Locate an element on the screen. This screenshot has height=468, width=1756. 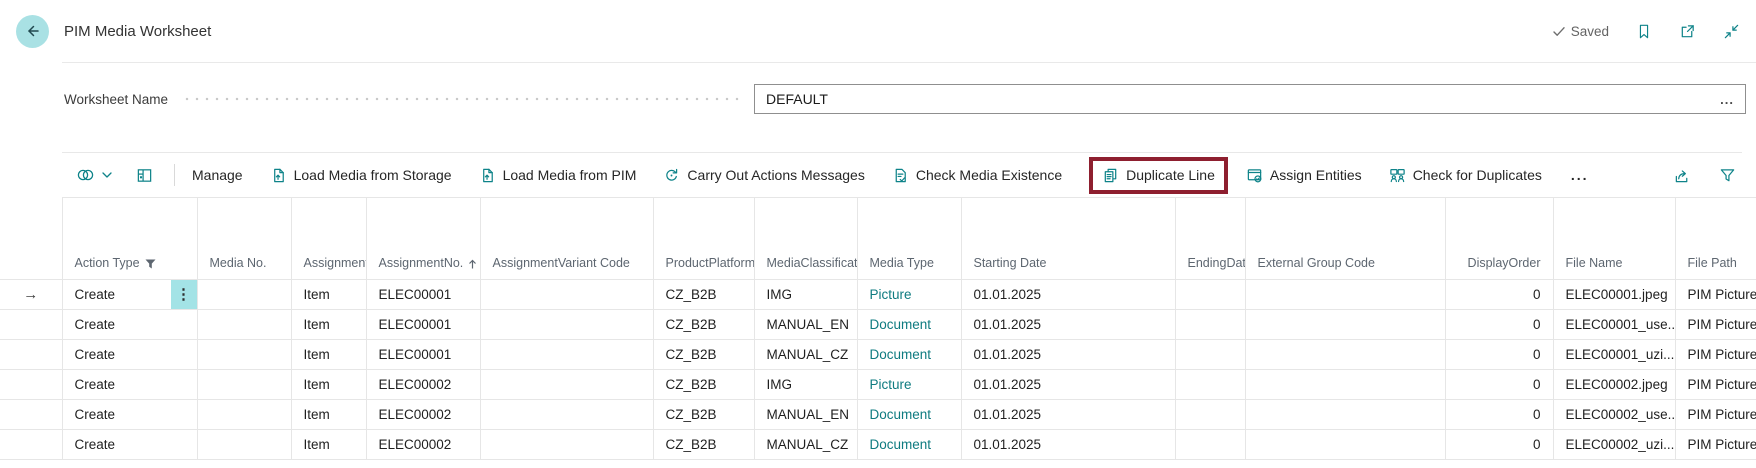
manage-menu-button: Manage is located at coordinates (217, 175).